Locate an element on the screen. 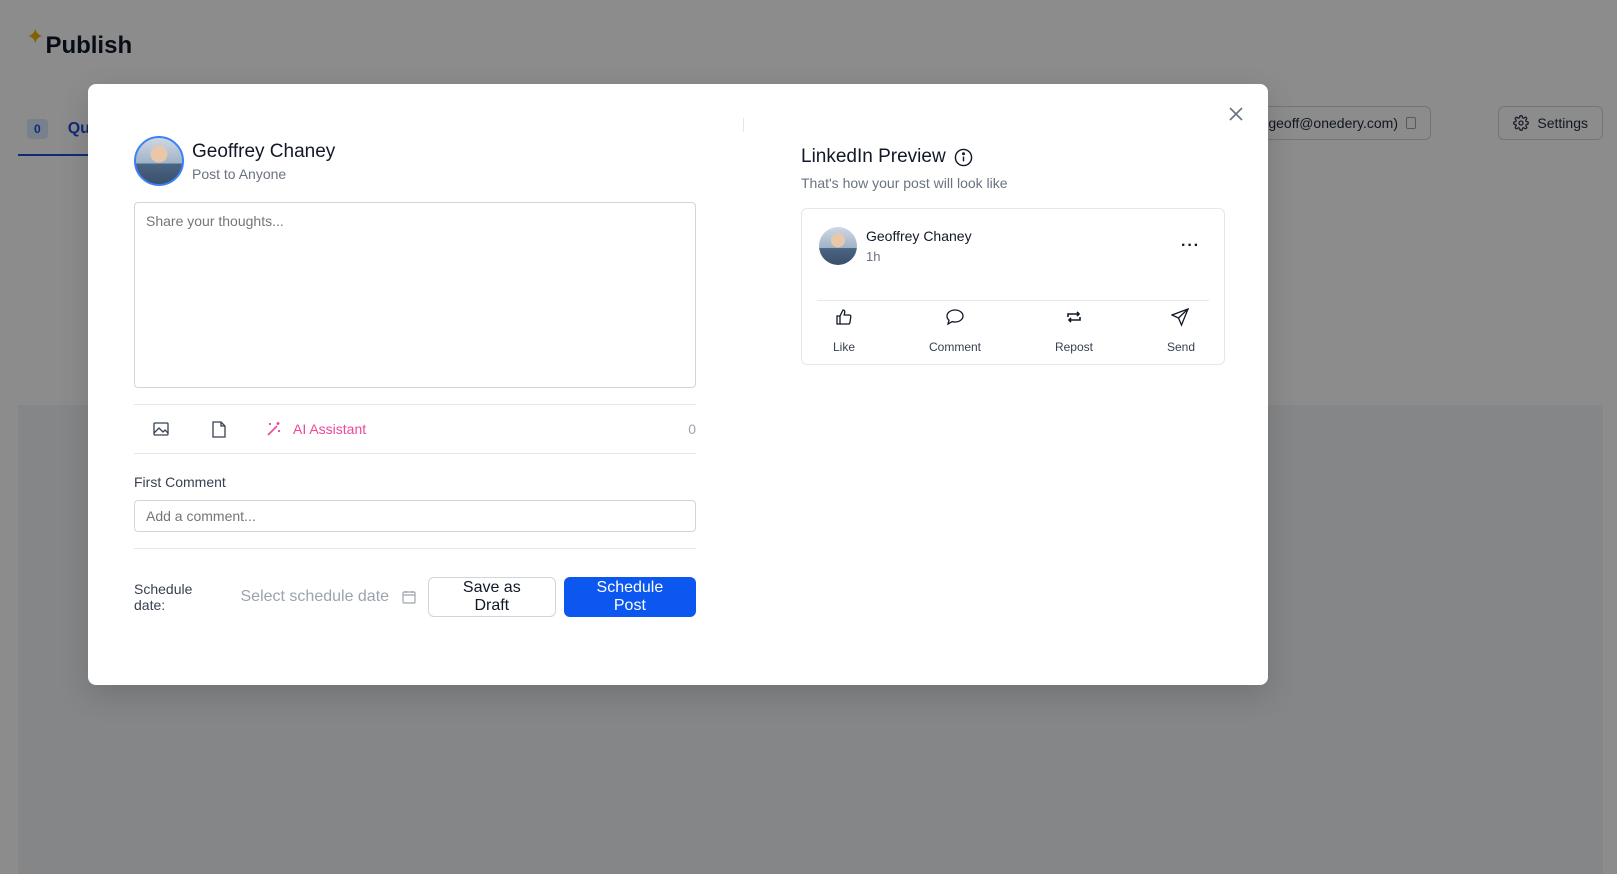  preview-post-time: 1h is located at coordinates (873, 256).